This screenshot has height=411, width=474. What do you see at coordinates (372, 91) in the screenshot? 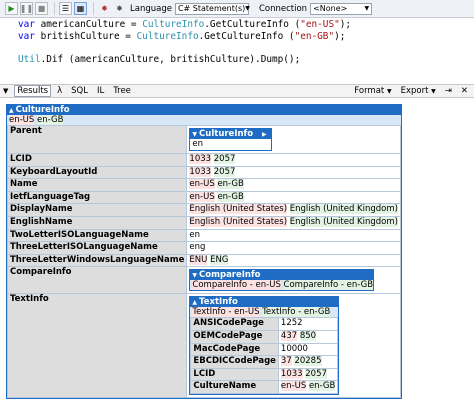
I see `format-menu: Format ▼` at bounding box center [372, 91].